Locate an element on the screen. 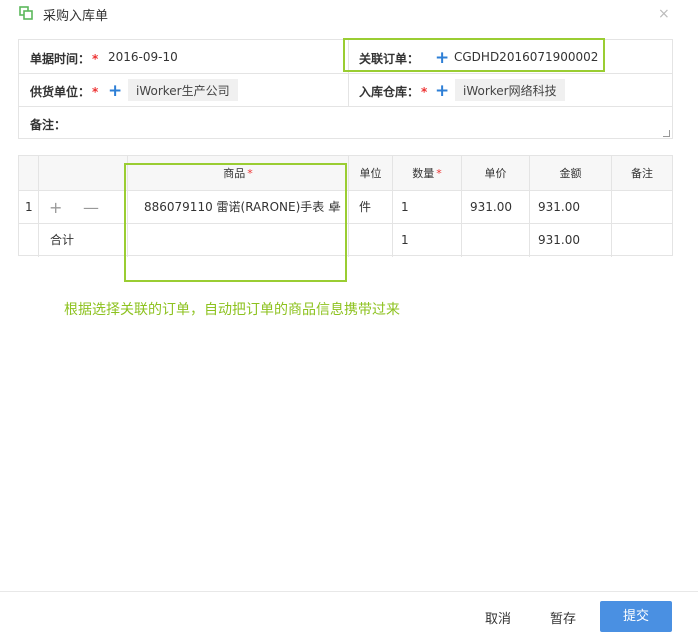  warehouse-chip: iWorker网络科技 is located at coordinates (510, 90).